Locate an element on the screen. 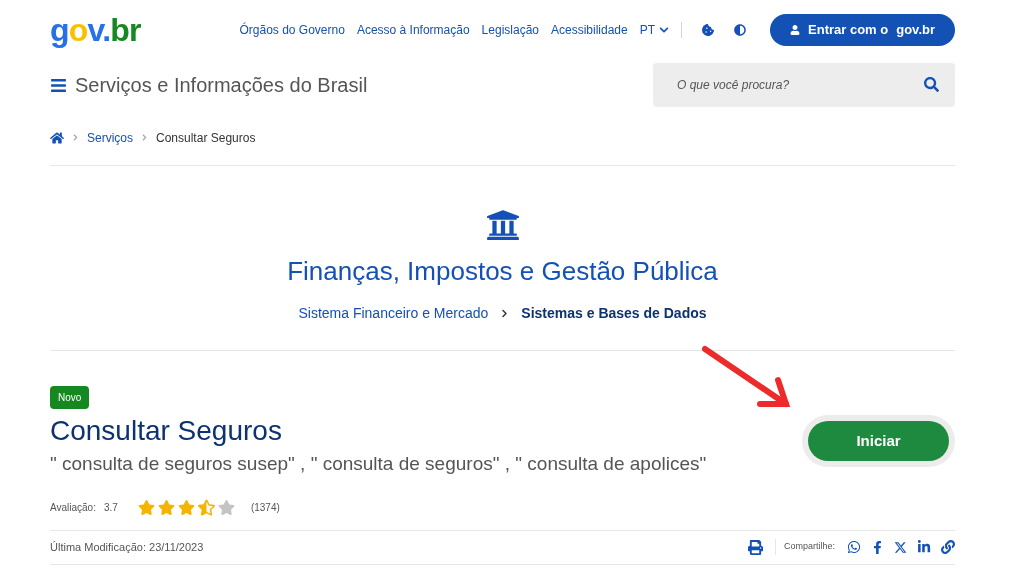  contrast-icon is located at coordinates (740, 30).